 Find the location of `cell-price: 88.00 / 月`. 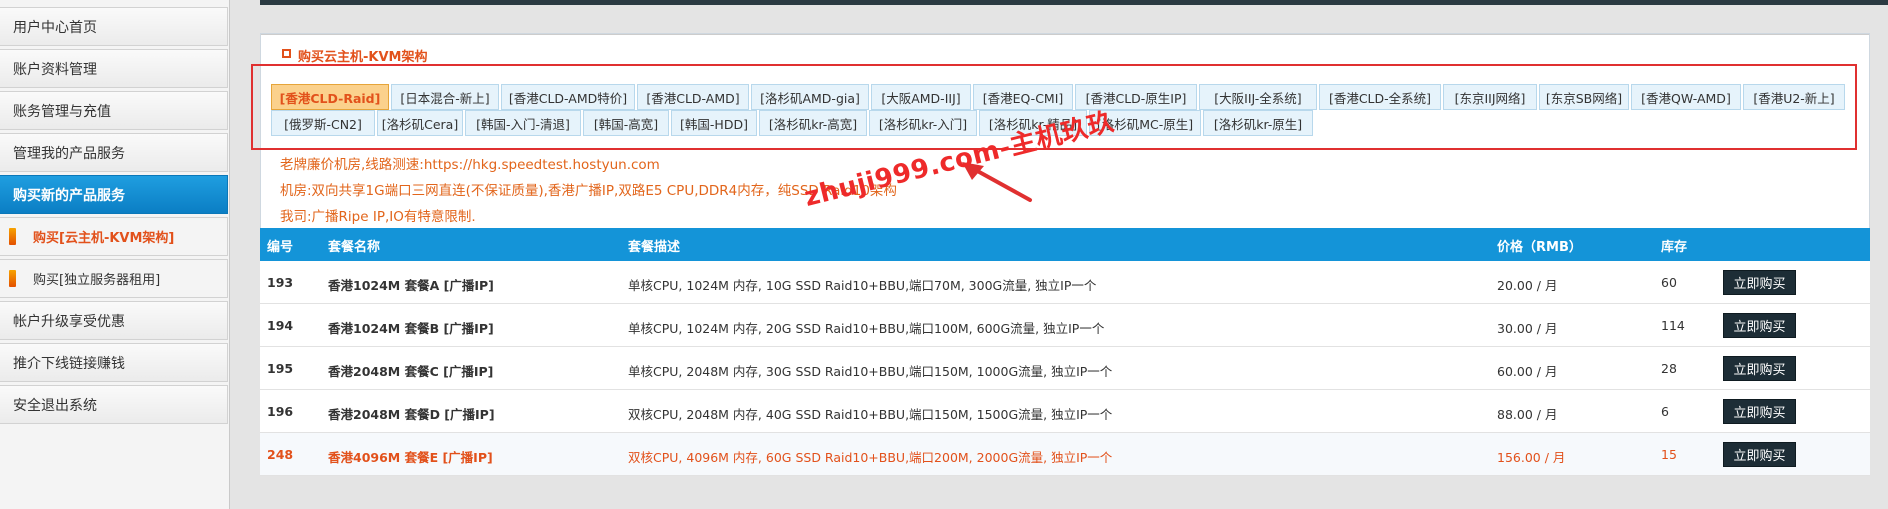

cell-price: 88.00 / 月 is located at coordinates (1527, 414).